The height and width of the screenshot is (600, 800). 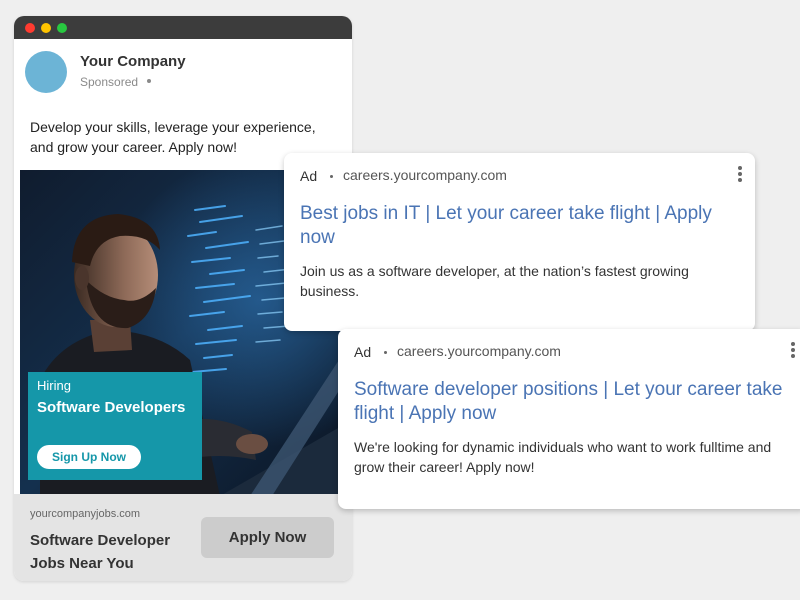 I want to click on maximize-window-dot, so click(x=62, y=28).